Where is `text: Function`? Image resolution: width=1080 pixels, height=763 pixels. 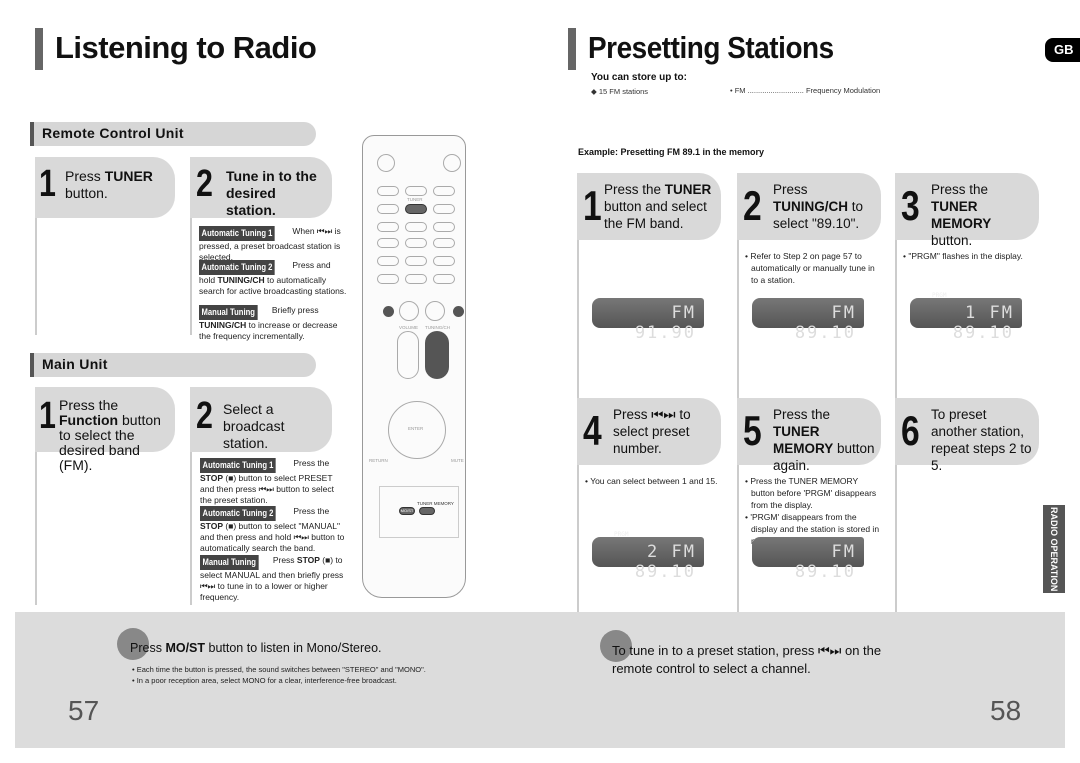 text: Function is located at coordinates (89, 420).